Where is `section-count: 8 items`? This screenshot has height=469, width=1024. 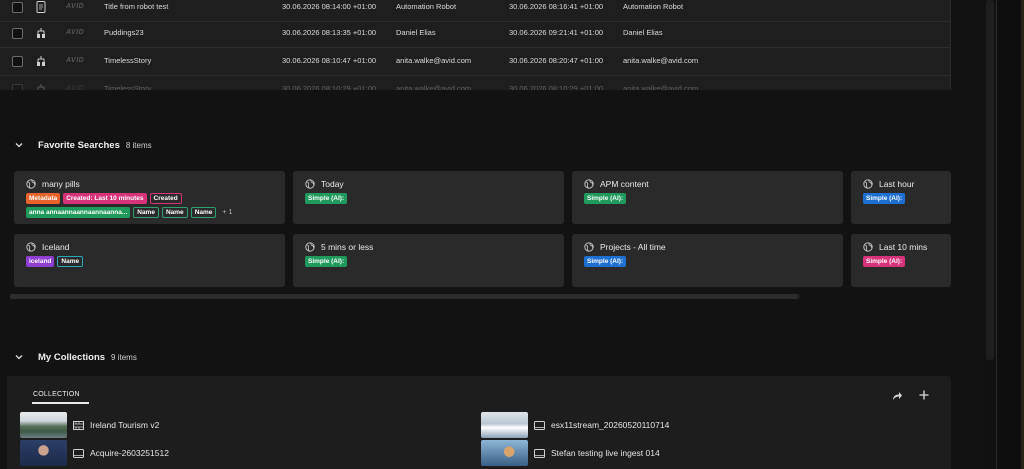
section-count: 8 items is located at coordinates (138, 145).